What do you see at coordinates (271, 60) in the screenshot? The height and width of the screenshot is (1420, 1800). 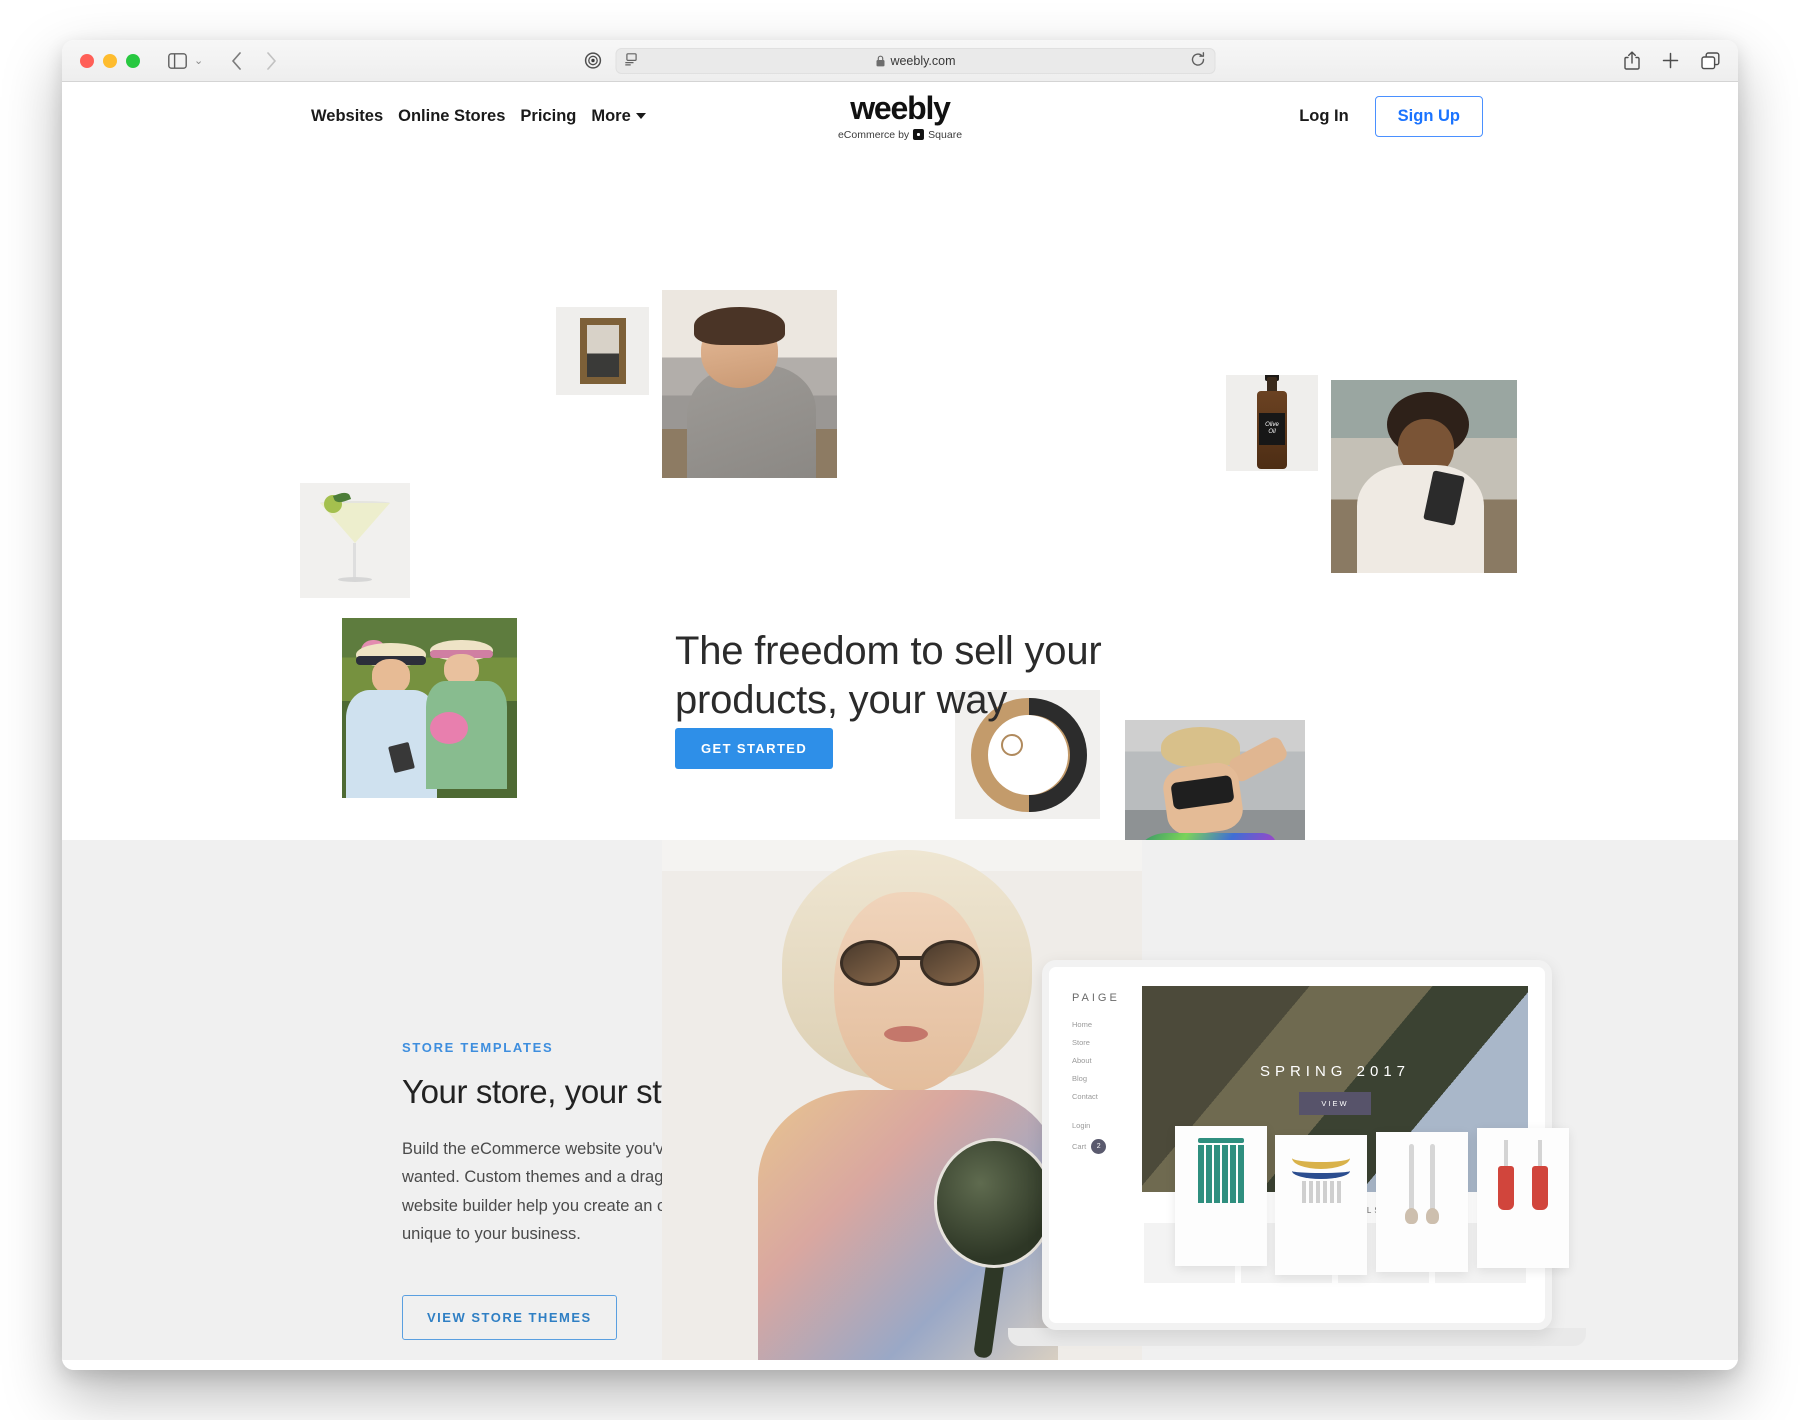 I see `forward-arrow-icon` at bounding box center [271, 60].